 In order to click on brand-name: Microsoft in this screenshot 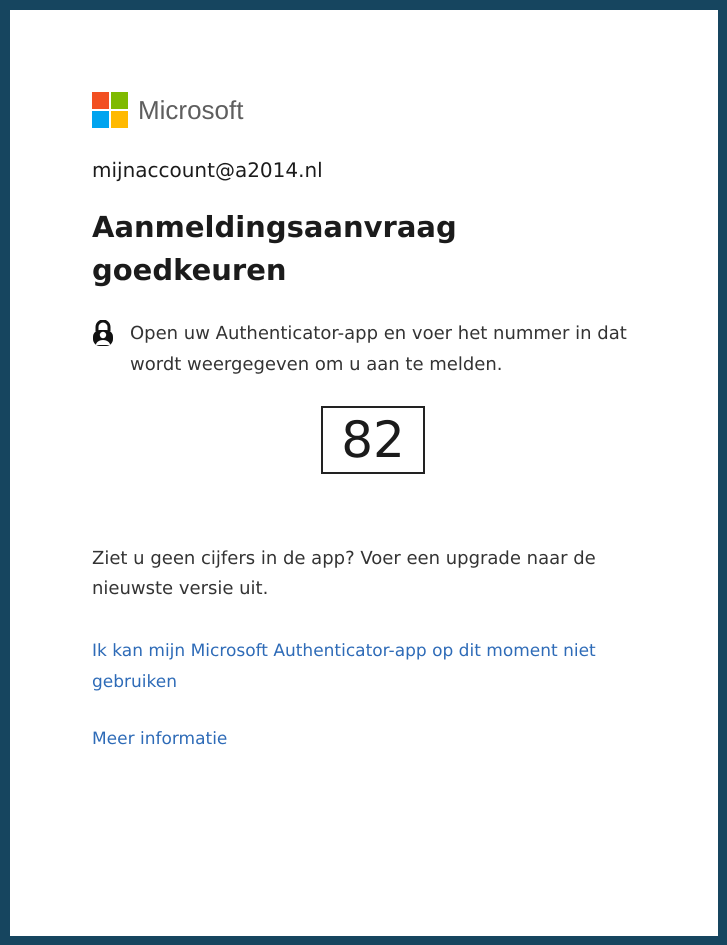, I will do `click(191, 110)`.